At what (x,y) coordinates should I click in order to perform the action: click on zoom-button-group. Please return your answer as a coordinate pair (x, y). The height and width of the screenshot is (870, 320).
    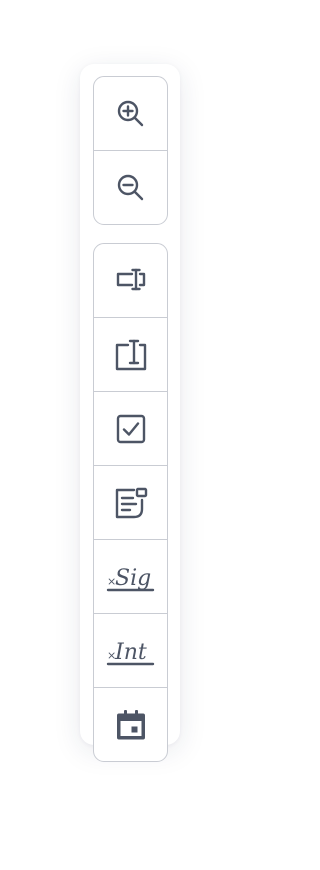
    Looking at the image, I should click on (130, 150).